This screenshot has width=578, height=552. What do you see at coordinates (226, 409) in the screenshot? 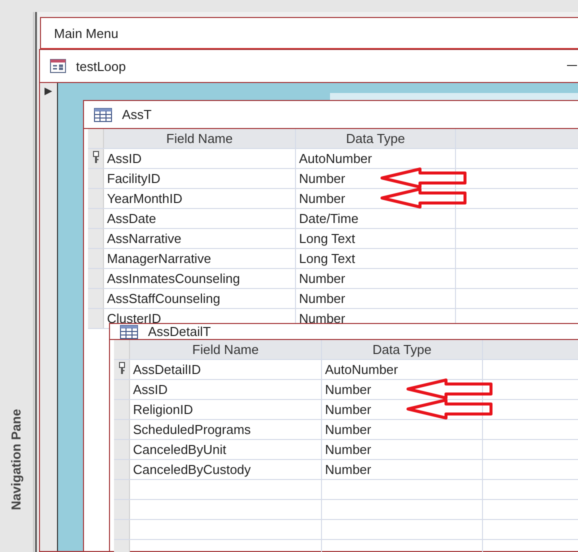
I see `table-cell: ReligionID` at bounding box center [226, 409].